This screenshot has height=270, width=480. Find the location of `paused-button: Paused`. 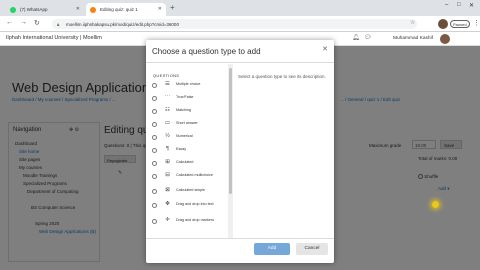

paused-button: Paused is located at coordinates (460, 24).